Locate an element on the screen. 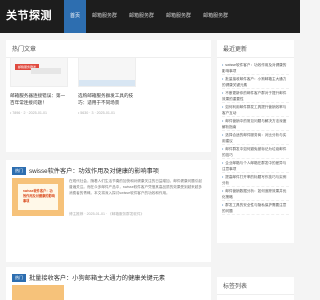 This screenshot has height=300, width=320. nav-item-3: 邮箱服务群 is located at coordinates (178, 16).